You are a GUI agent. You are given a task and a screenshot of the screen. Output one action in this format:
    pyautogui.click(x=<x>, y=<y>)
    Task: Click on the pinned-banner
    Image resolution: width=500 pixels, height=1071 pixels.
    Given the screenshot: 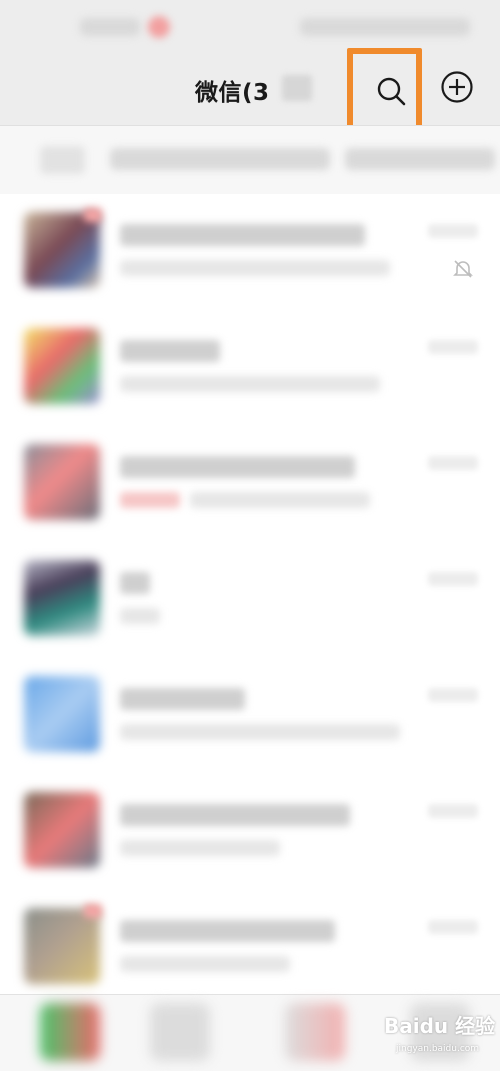 What is the action you would take?
    pyautogui.click(x=250, y=160)
    